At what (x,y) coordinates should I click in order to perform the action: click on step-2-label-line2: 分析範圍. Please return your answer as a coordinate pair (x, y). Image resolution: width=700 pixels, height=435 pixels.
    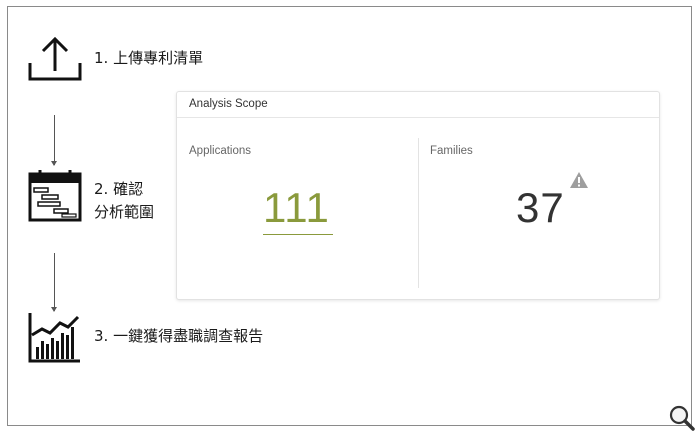
    Looking at the image, I should click on (124, 212).